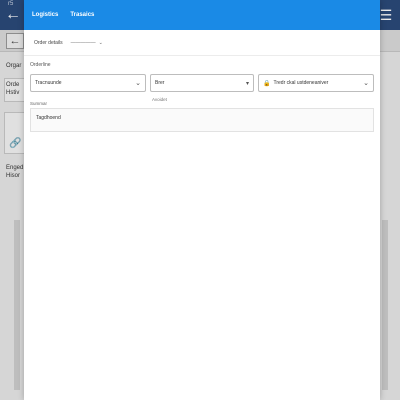 This screenshot has width=400, height=400. What do you see at coordinates (48, 83) in the screenshot?
I see `track-number-value: Tracnuunde` at bounding box center [48, 83].